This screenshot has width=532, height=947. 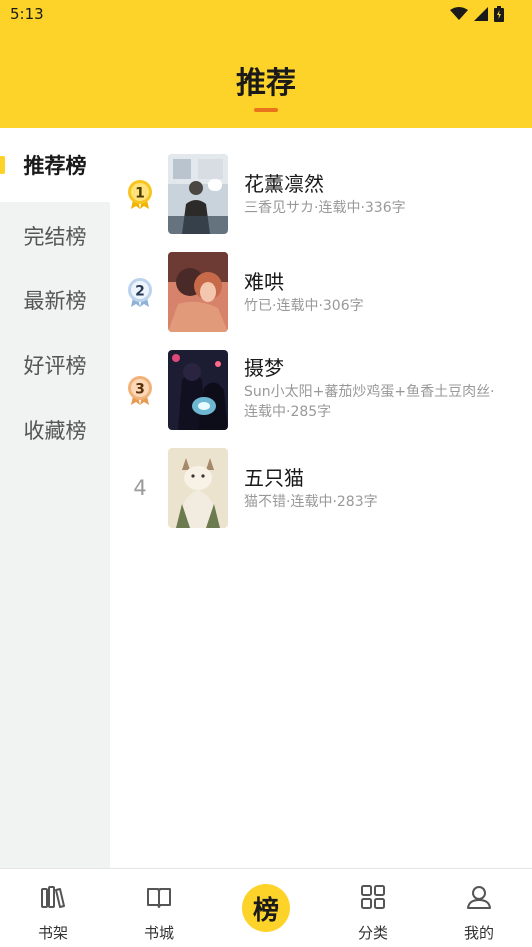 I want to click on page-title: 推荐, so click(x=266, y=83).